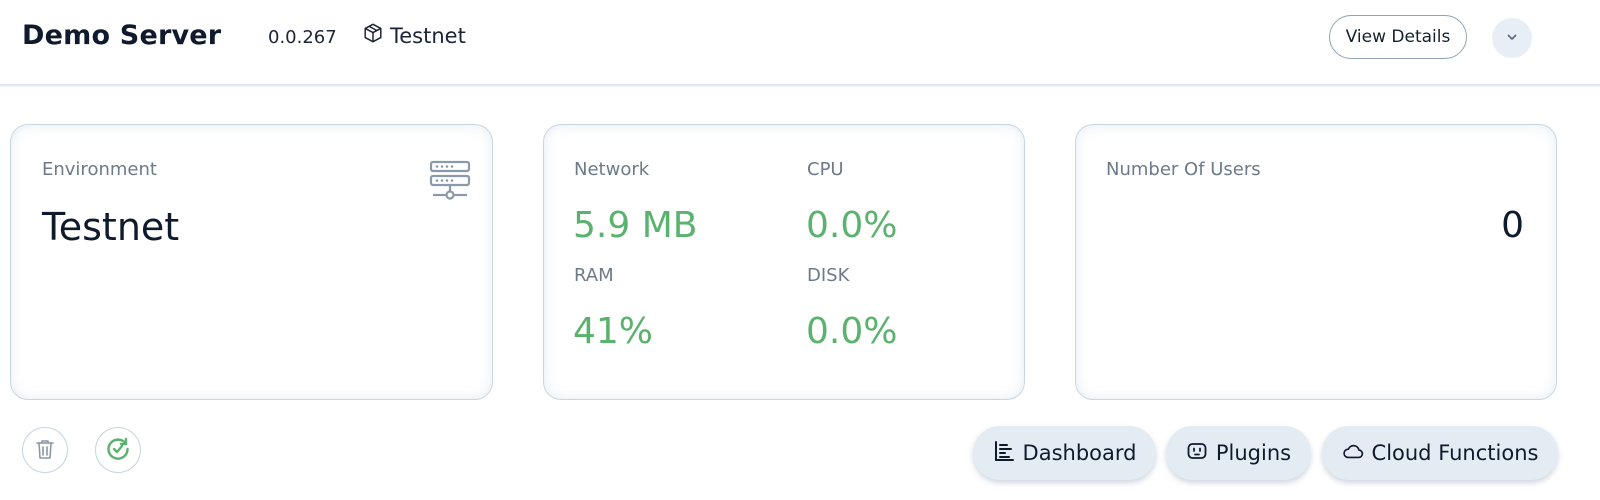 This screenshot has width=1600, height=500. I want to click on trash-icon, so click(45, 450).